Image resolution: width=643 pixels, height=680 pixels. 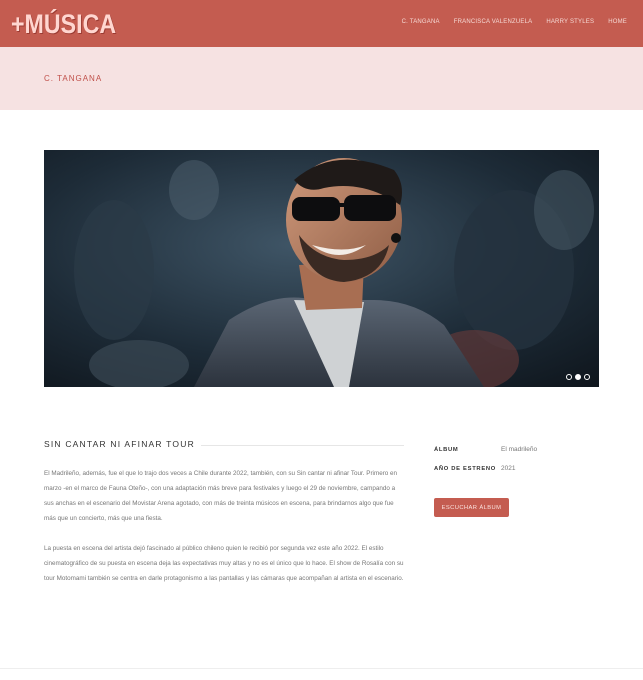 I want to click on site-logo: +MÚSICA, so click(x=63, y=24).